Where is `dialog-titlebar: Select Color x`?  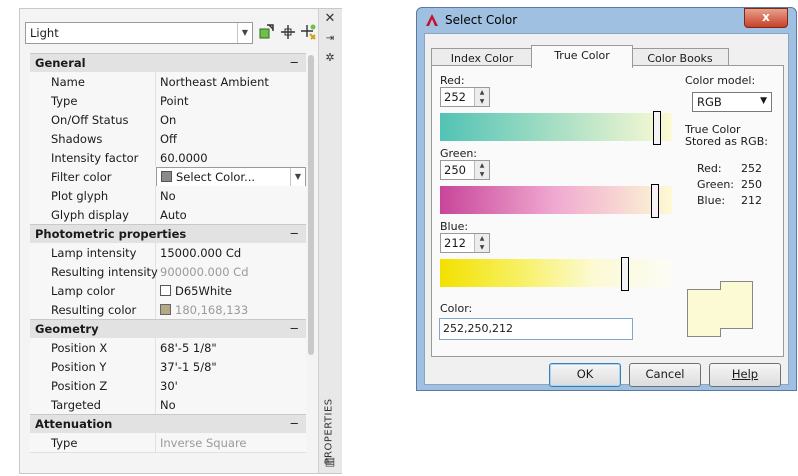 dialog-titlebar: Select Color x is located at coordinates (606, 20).